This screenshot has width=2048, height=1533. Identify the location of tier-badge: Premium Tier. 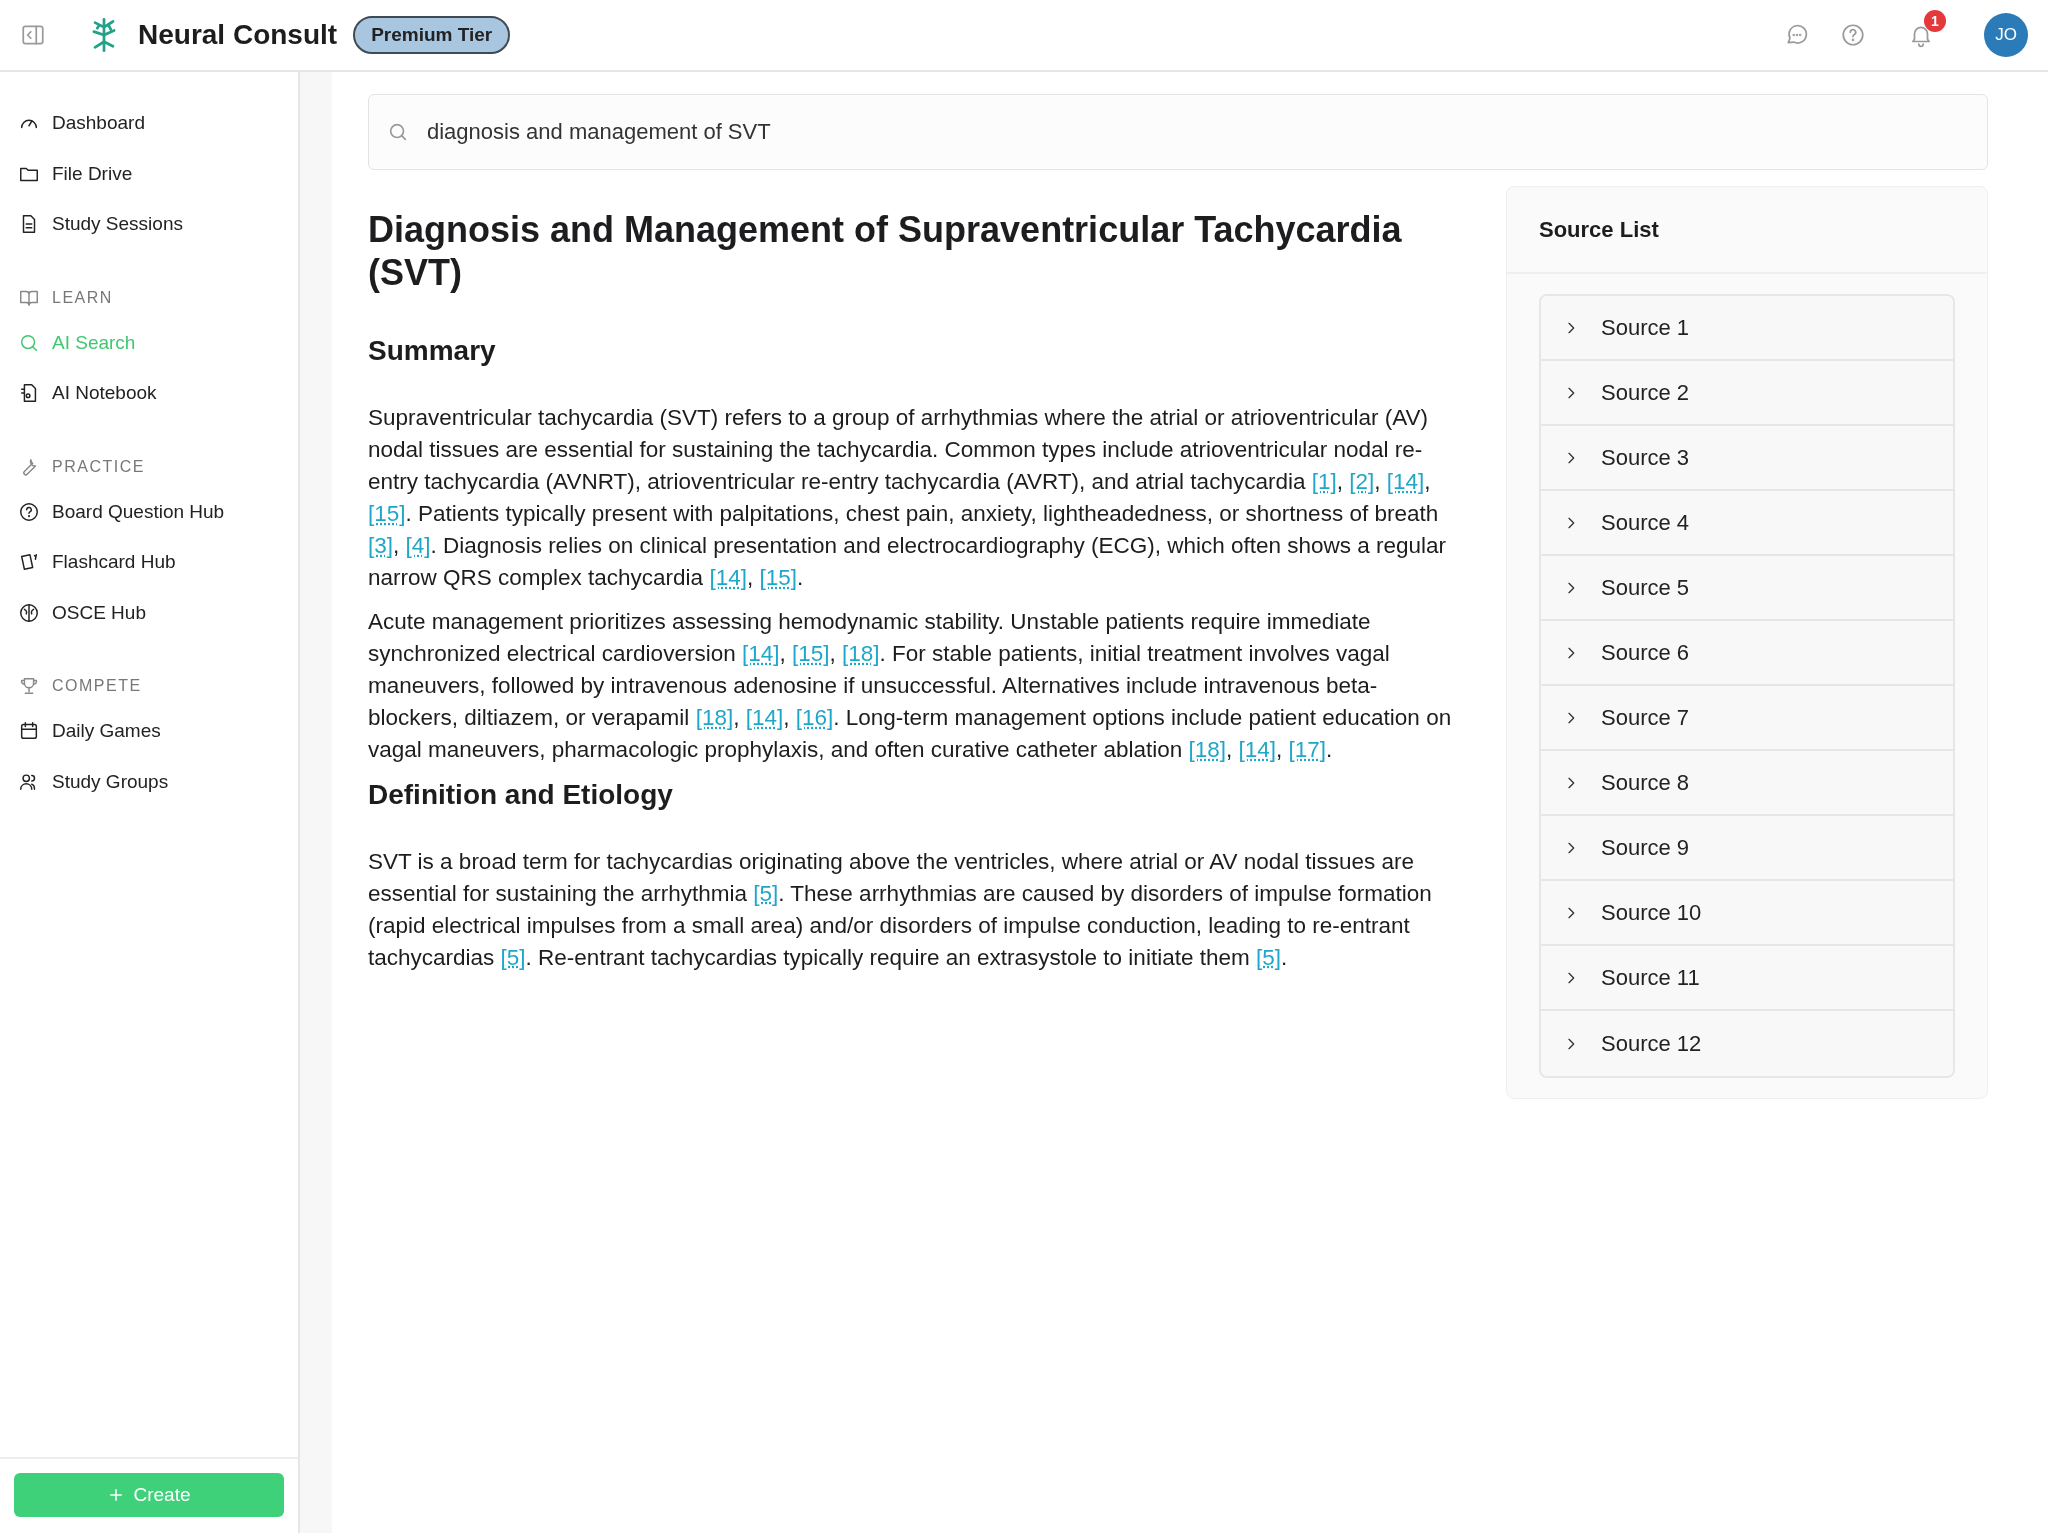
(432, 35).